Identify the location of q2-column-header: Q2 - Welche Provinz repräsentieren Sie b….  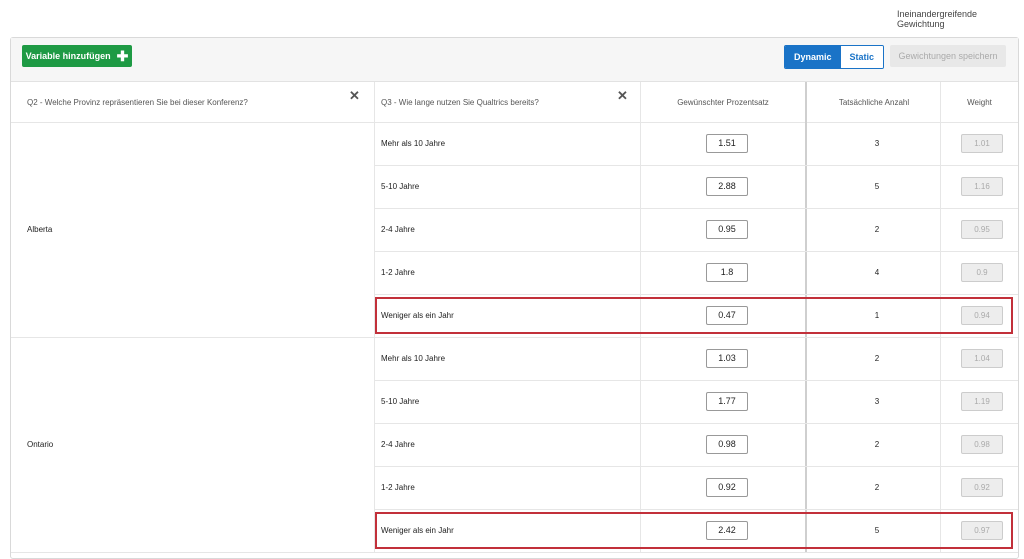
(137, 102).